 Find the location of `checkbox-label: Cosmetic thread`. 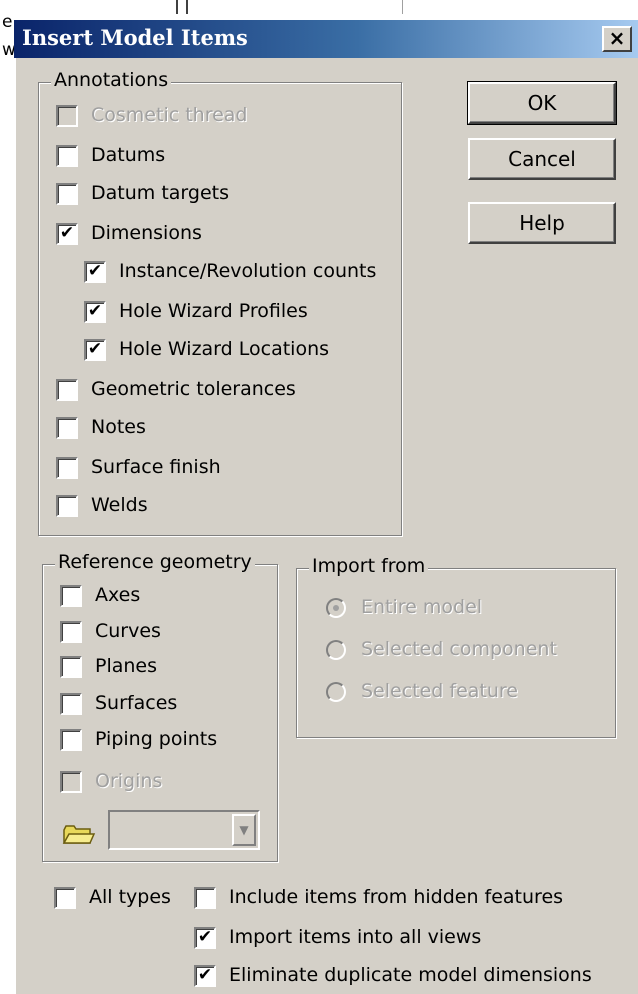

checkbox-label: Cosmetic thread is located at coordinates (169, 115).